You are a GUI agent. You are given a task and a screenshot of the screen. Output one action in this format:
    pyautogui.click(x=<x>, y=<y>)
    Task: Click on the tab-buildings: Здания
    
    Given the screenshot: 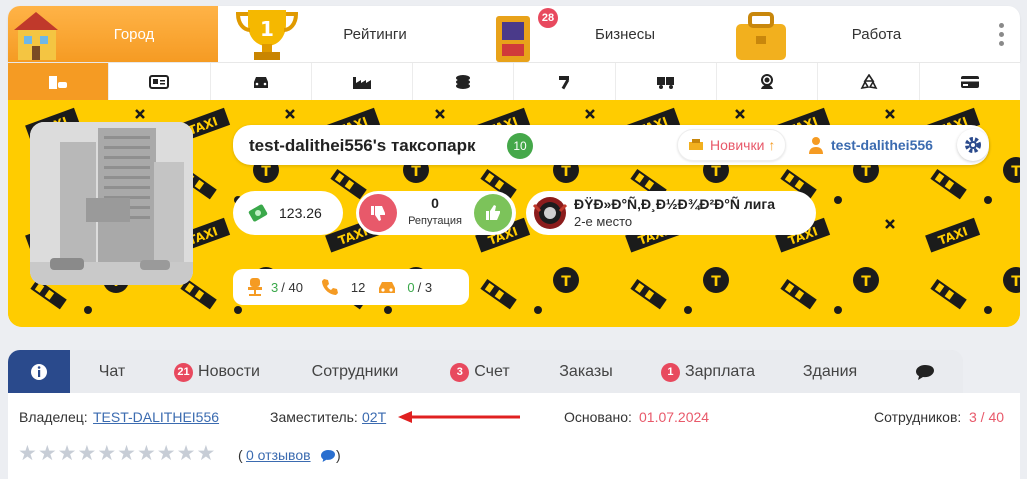 What is the action you would take?
    pyautogui.click(x=830, y=372)
    